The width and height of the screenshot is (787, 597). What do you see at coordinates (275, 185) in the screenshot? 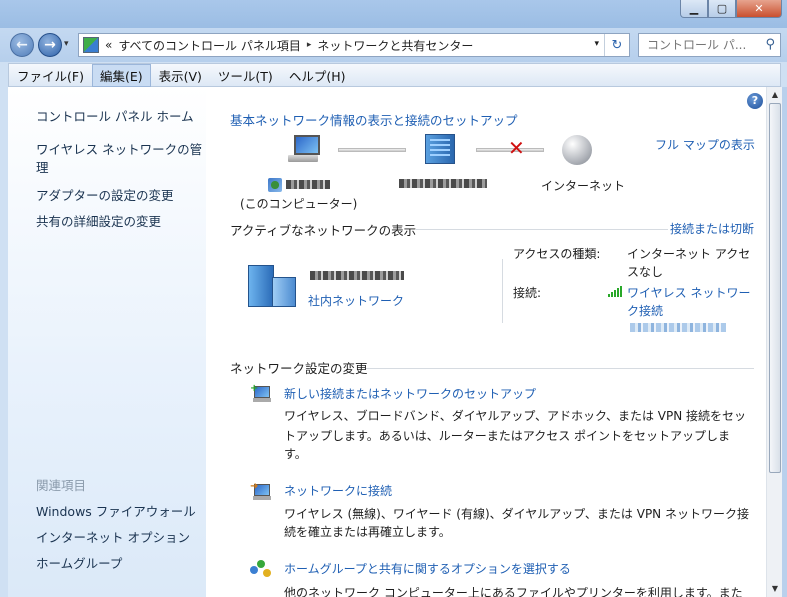
I see `network-adapter-icon` at bounding box center [275, 185].